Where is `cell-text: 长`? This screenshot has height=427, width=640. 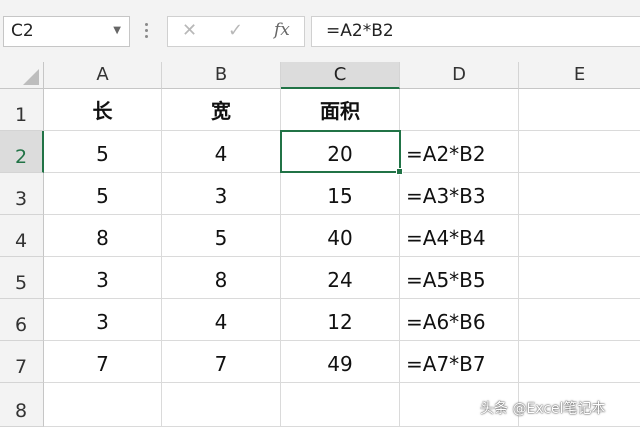 cell-text: 长 is located at coordinates (102, 111).